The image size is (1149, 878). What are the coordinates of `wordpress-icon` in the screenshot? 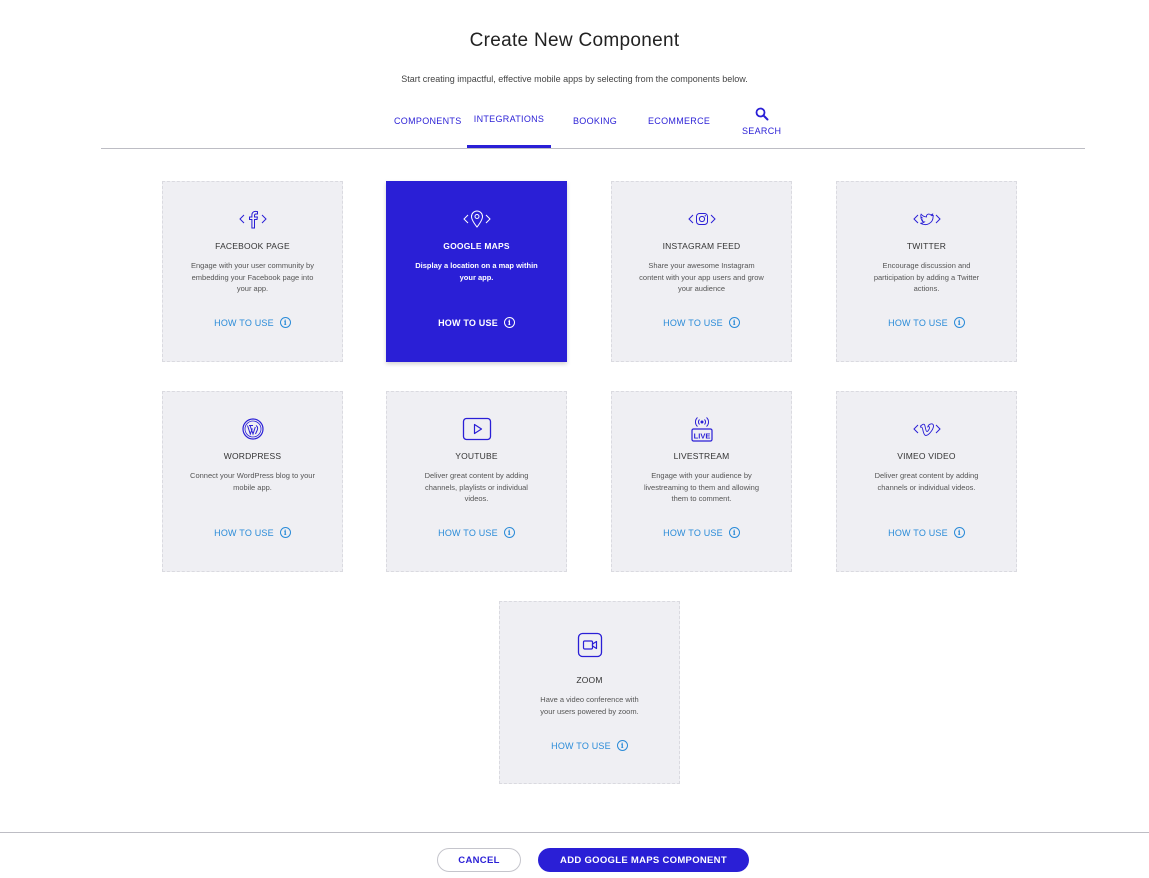 It's located at (252, 429).